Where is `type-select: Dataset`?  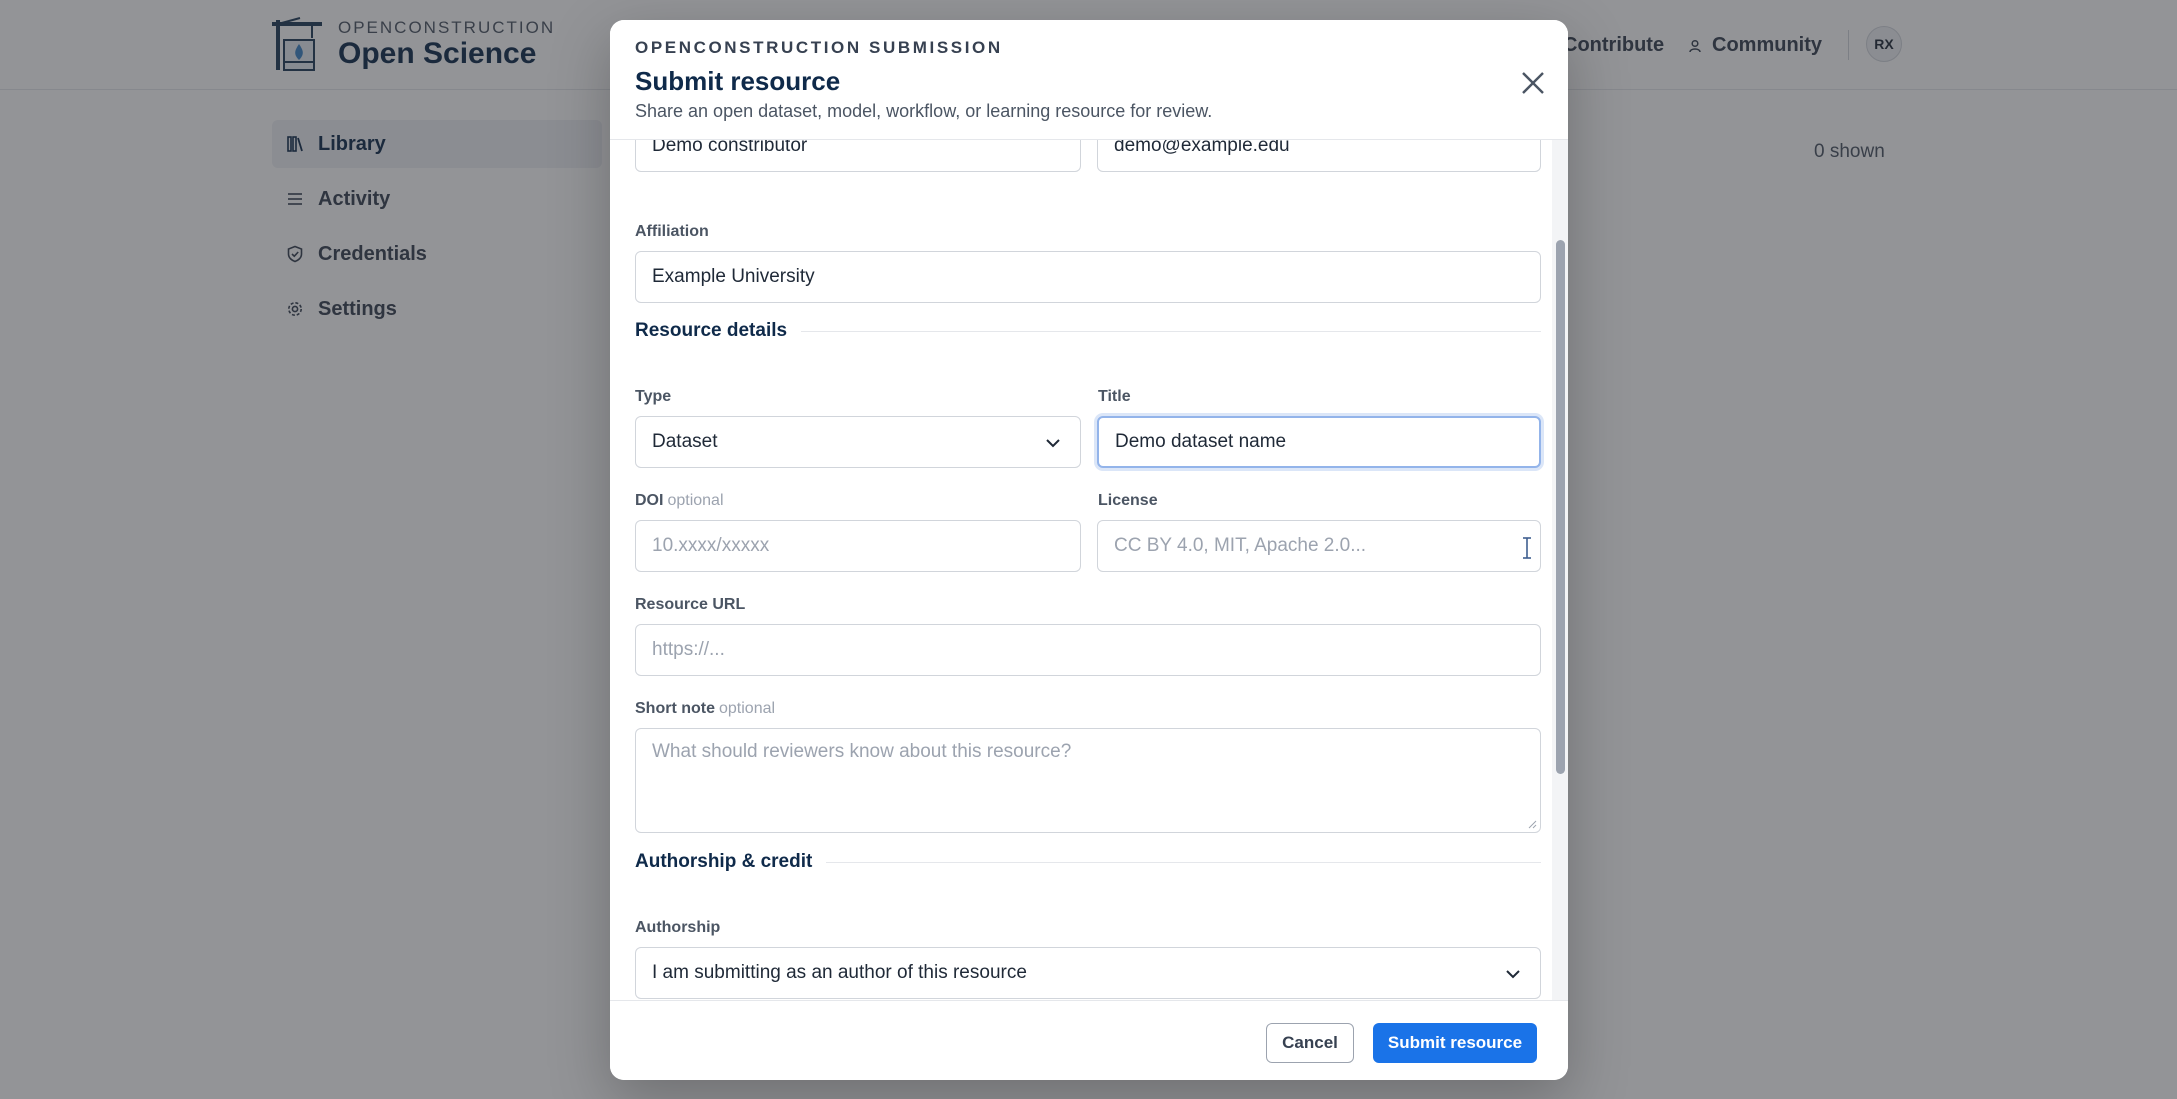
type-select: Dataset is located at coordinates (858, 442).